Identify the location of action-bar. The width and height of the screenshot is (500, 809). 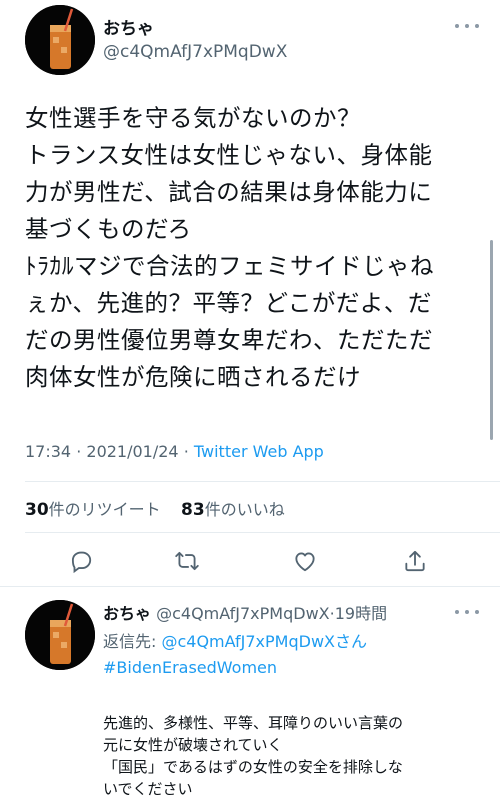
(250, 561).